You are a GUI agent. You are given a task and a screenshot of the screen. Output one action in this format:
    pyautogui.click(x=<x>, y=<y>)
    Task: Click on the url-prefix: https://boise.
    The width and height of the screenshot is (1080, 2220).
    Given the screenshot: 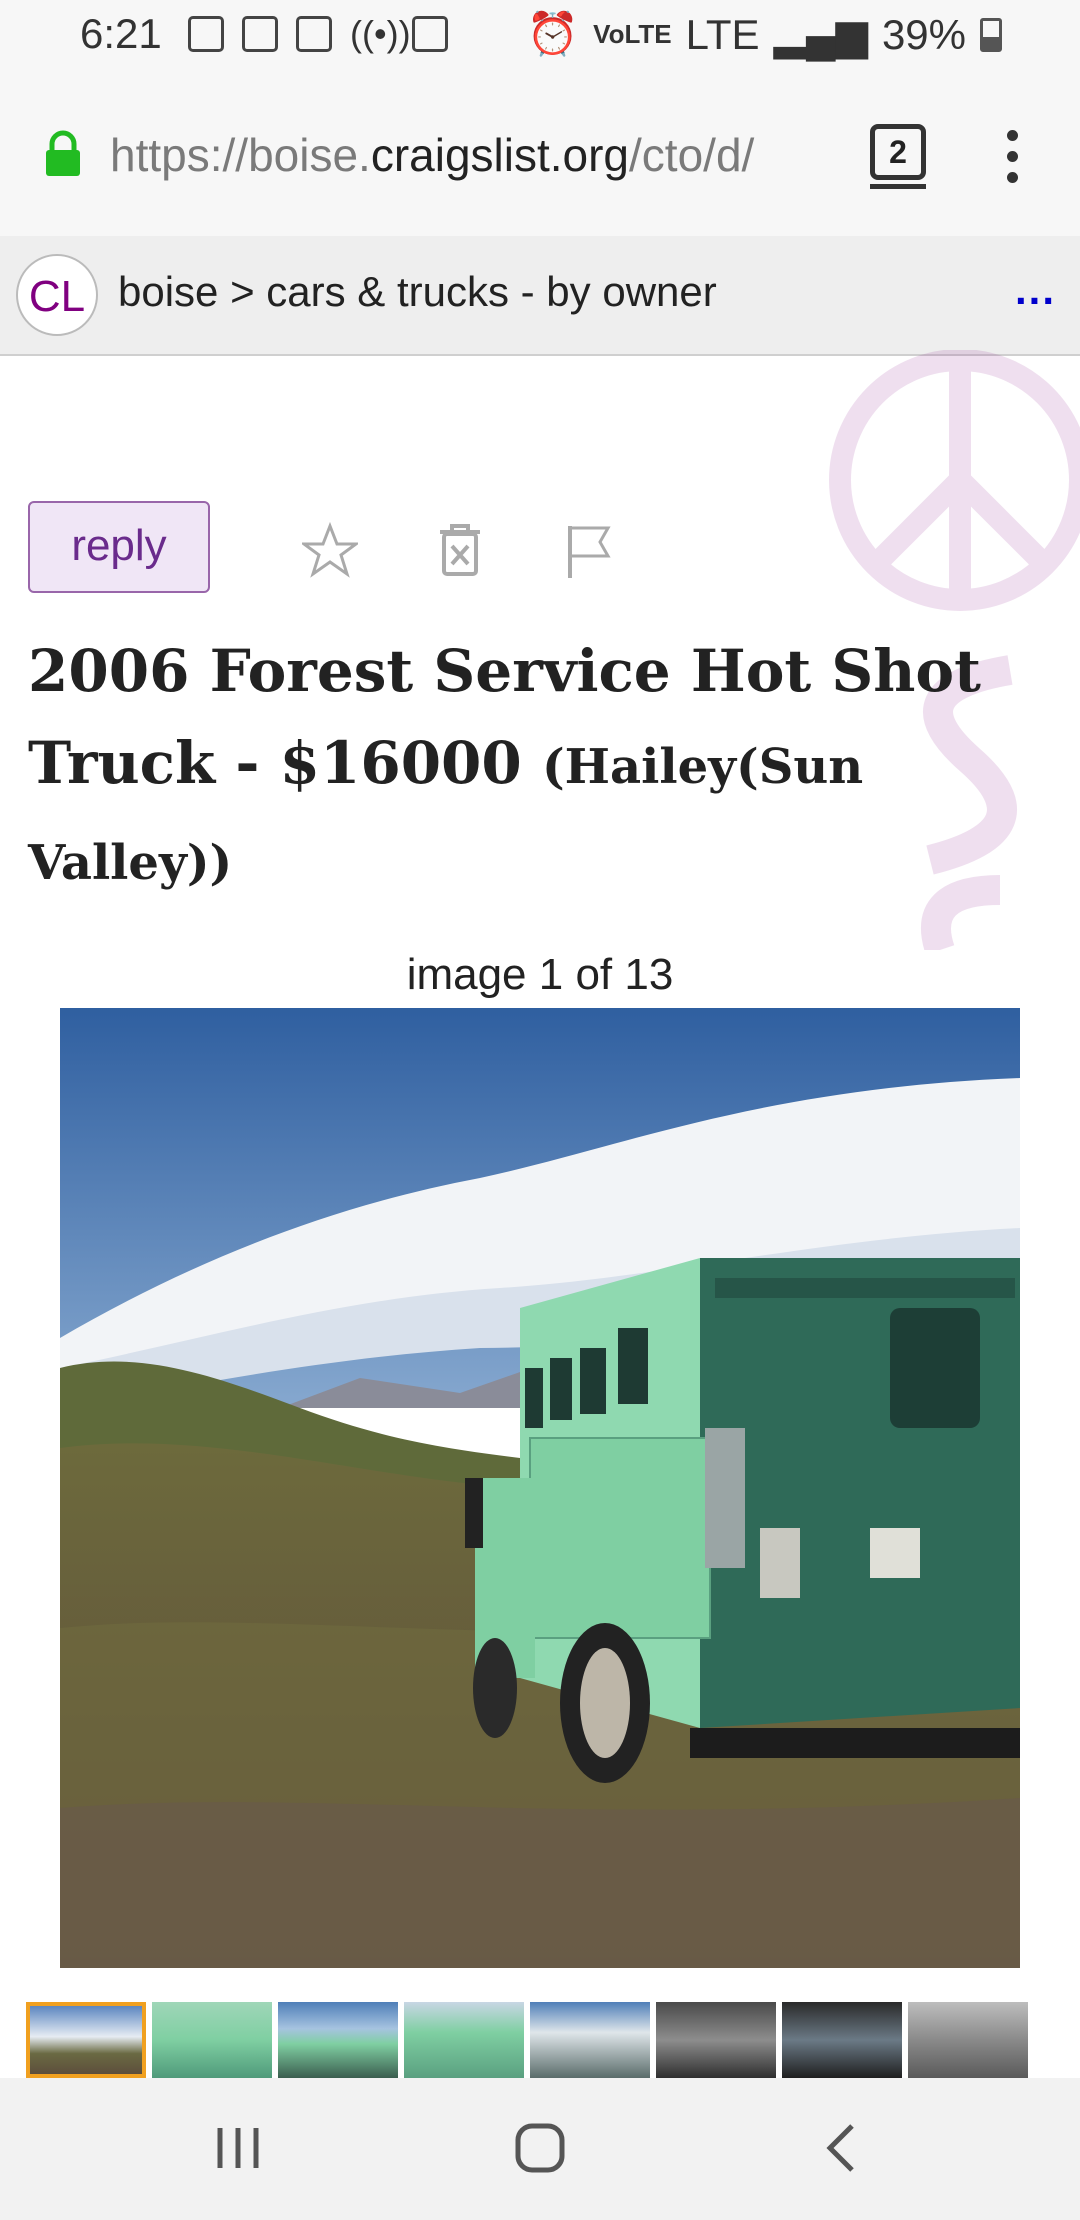 What is the action you would take?
    pyautogui.click(x=240, y=155)
    